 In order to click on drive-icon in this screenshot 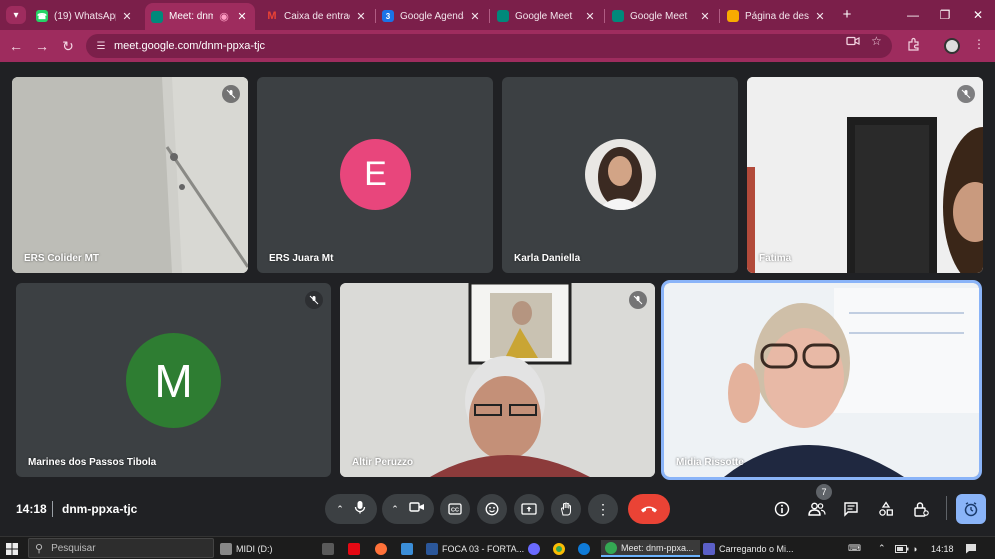, I will do `click(226, 548)`.